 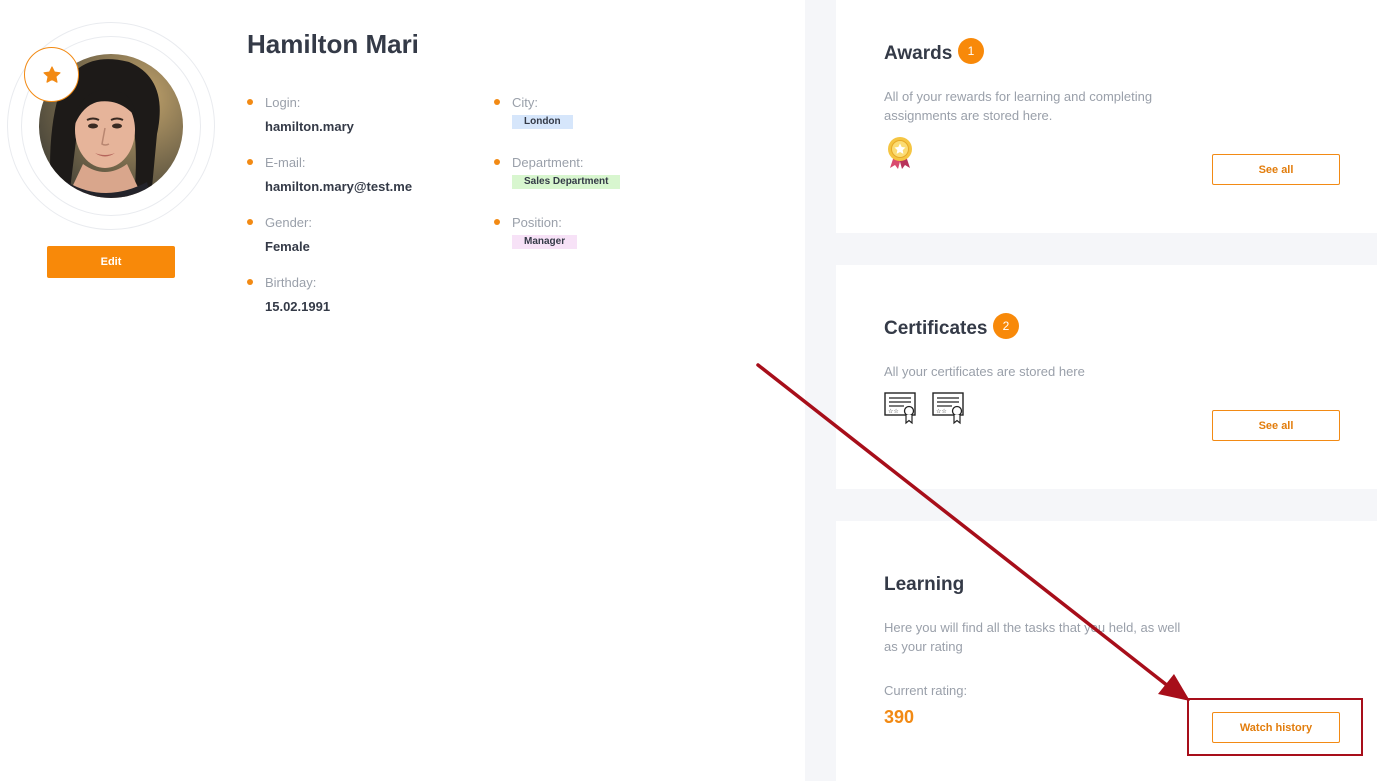 What do you see at coordinates (525, 102) in the screenshot?
I see `field-label: City:` at bounding box center [525, 102].